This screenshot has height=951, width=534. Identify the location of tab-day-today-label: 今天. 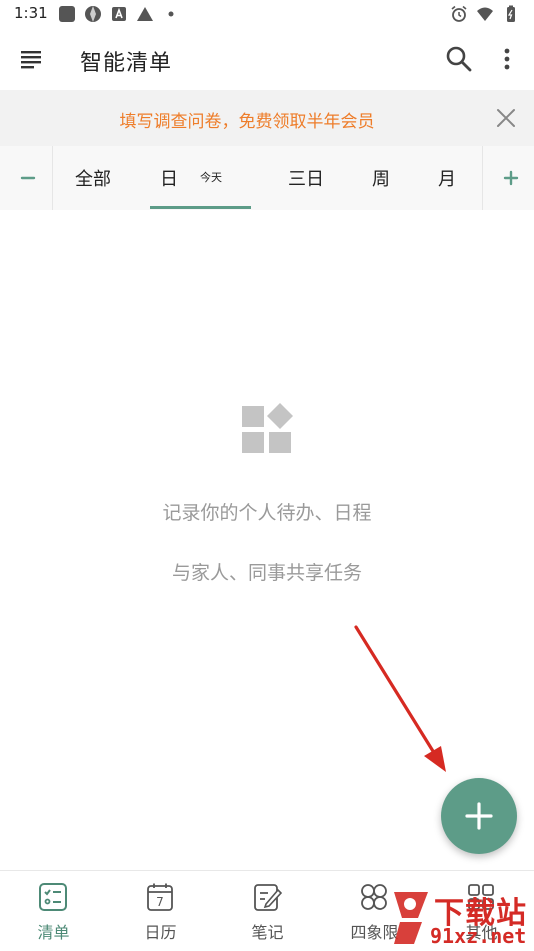
(211, 177).